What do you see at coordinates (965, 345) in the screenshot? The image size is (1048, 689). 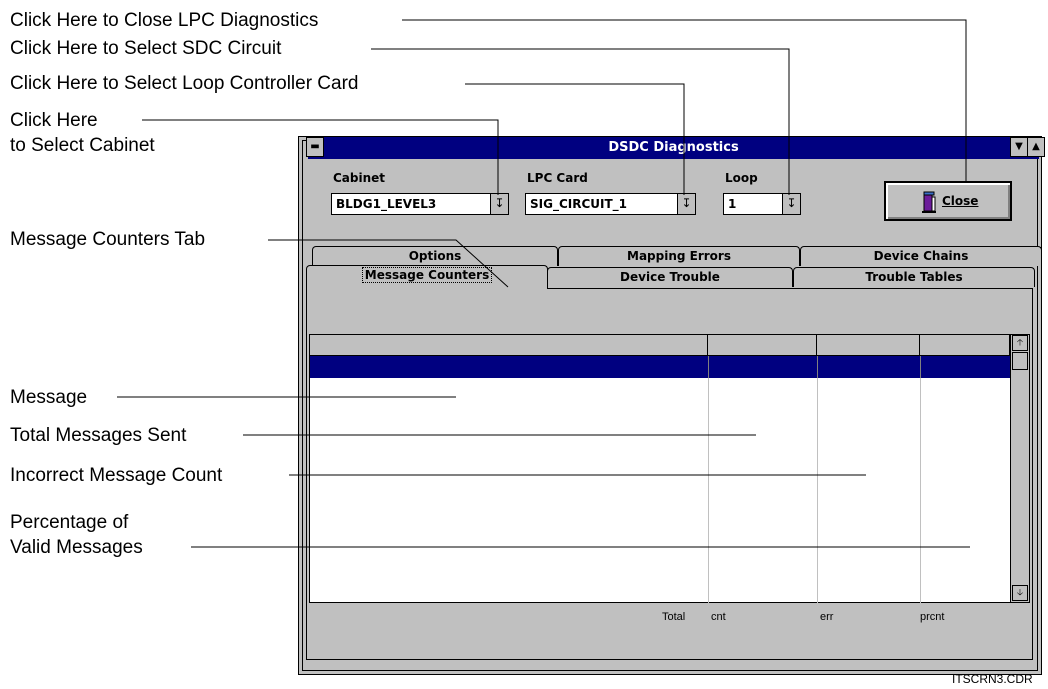 I see `column-header-prcnt` at bounding box center [965, 345].